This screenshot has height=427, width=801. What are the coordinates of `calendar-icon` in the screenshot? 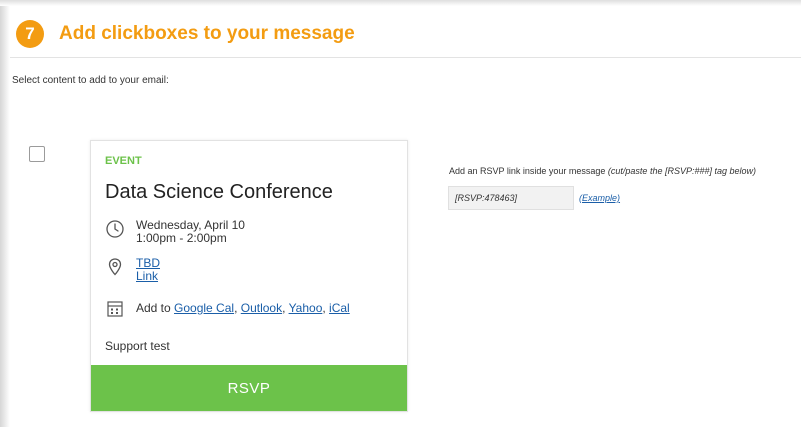 It's located at (115, 309).